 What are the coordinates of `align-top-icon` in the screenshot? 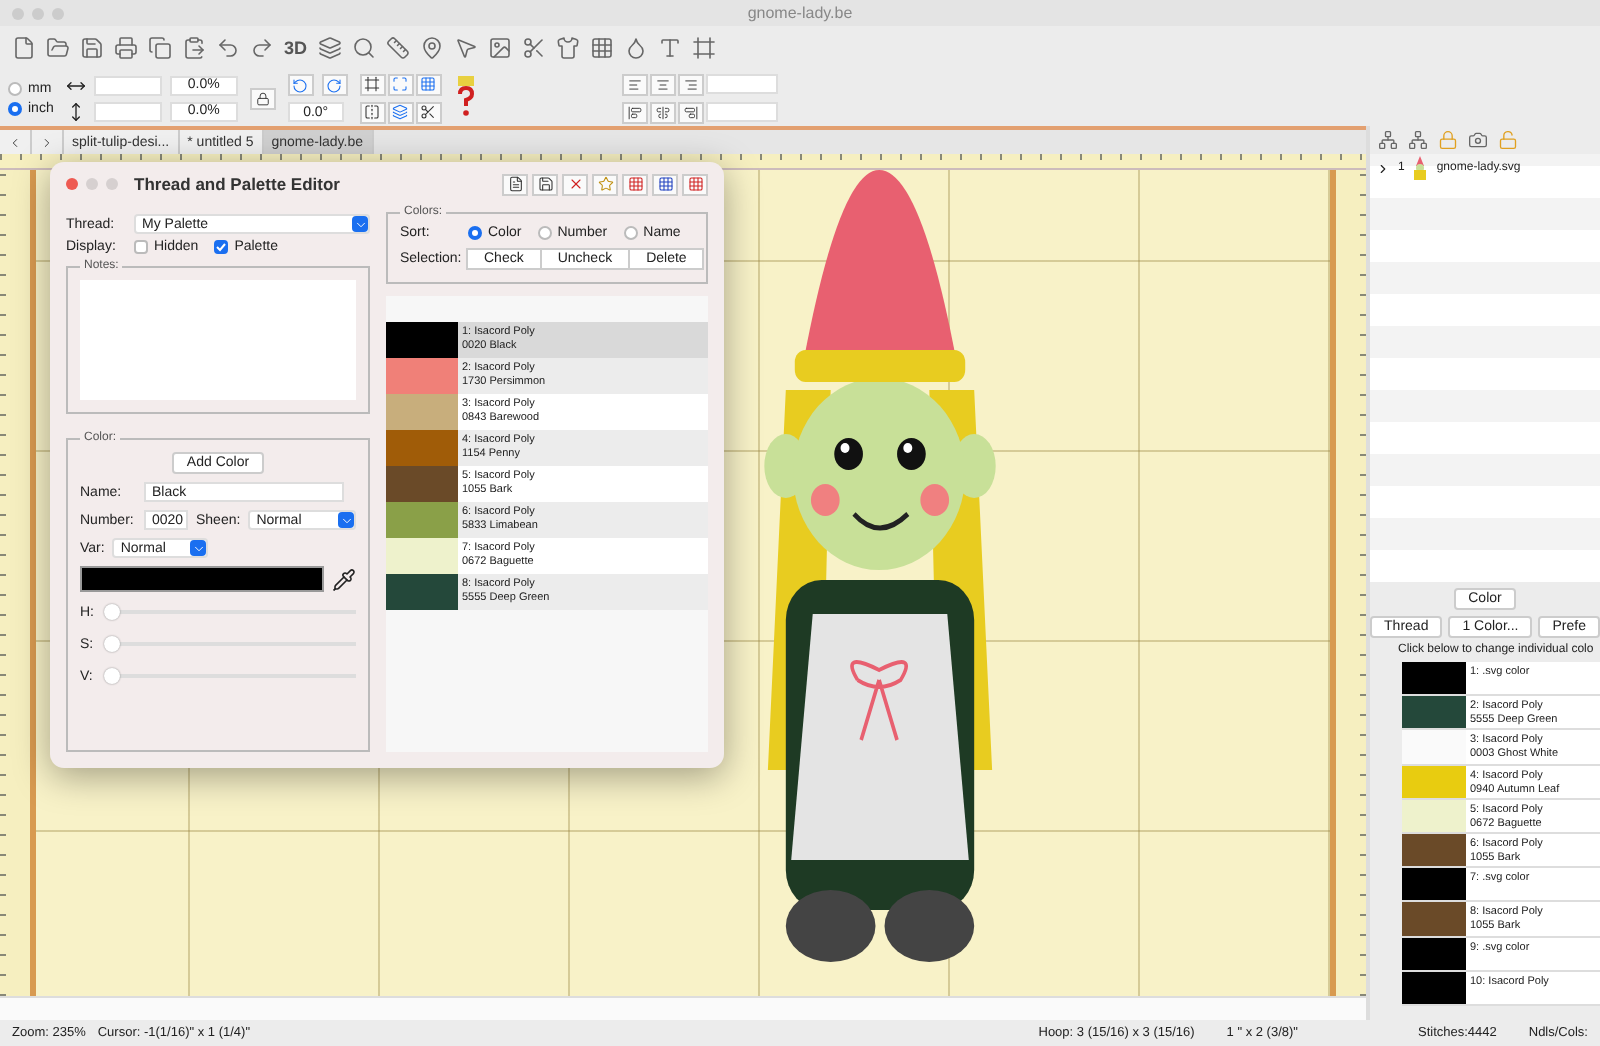 It's located at (634, 112).